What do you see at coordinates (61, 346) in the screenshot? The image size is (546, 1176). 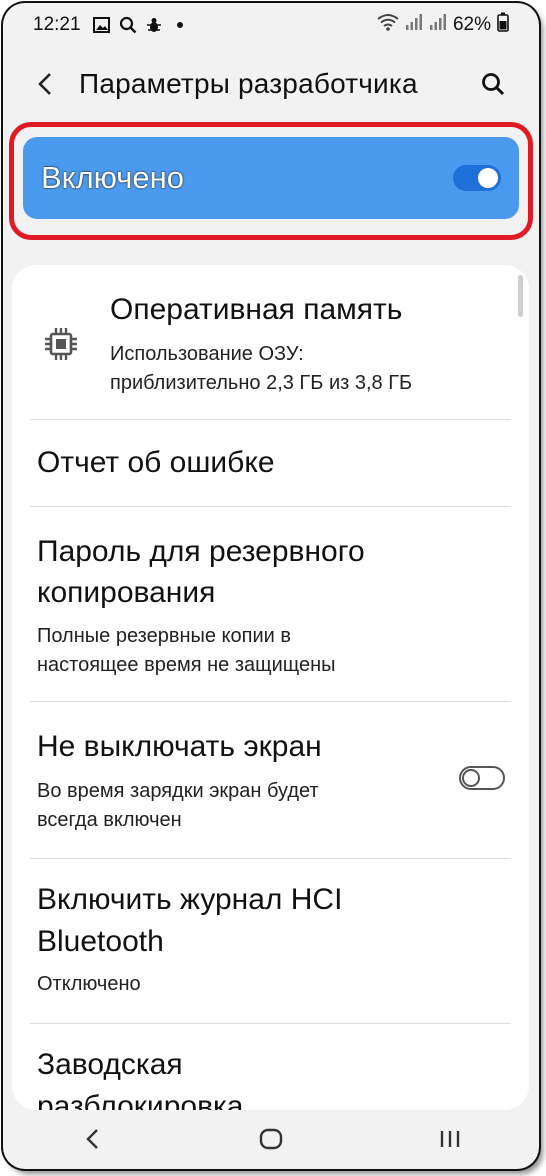 I see `memory-chip-icon` at bounding box center [61, 346].